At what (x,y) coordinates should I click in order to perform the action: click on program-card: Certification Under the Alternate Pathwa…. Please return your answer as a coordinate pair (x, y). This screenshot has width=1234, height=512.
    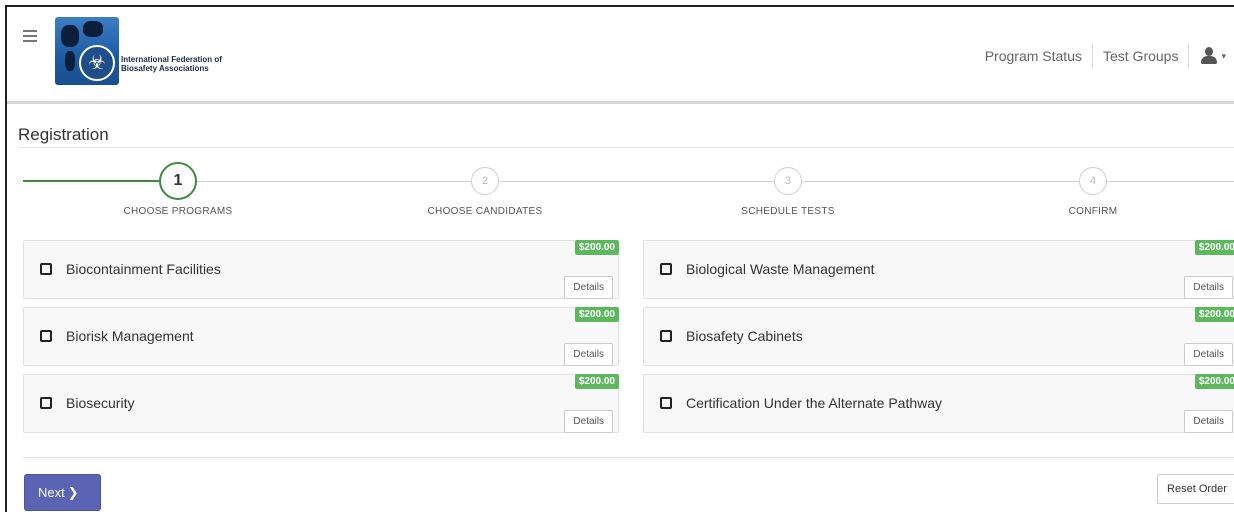
    Looking at the image, I should click on (938, 403).